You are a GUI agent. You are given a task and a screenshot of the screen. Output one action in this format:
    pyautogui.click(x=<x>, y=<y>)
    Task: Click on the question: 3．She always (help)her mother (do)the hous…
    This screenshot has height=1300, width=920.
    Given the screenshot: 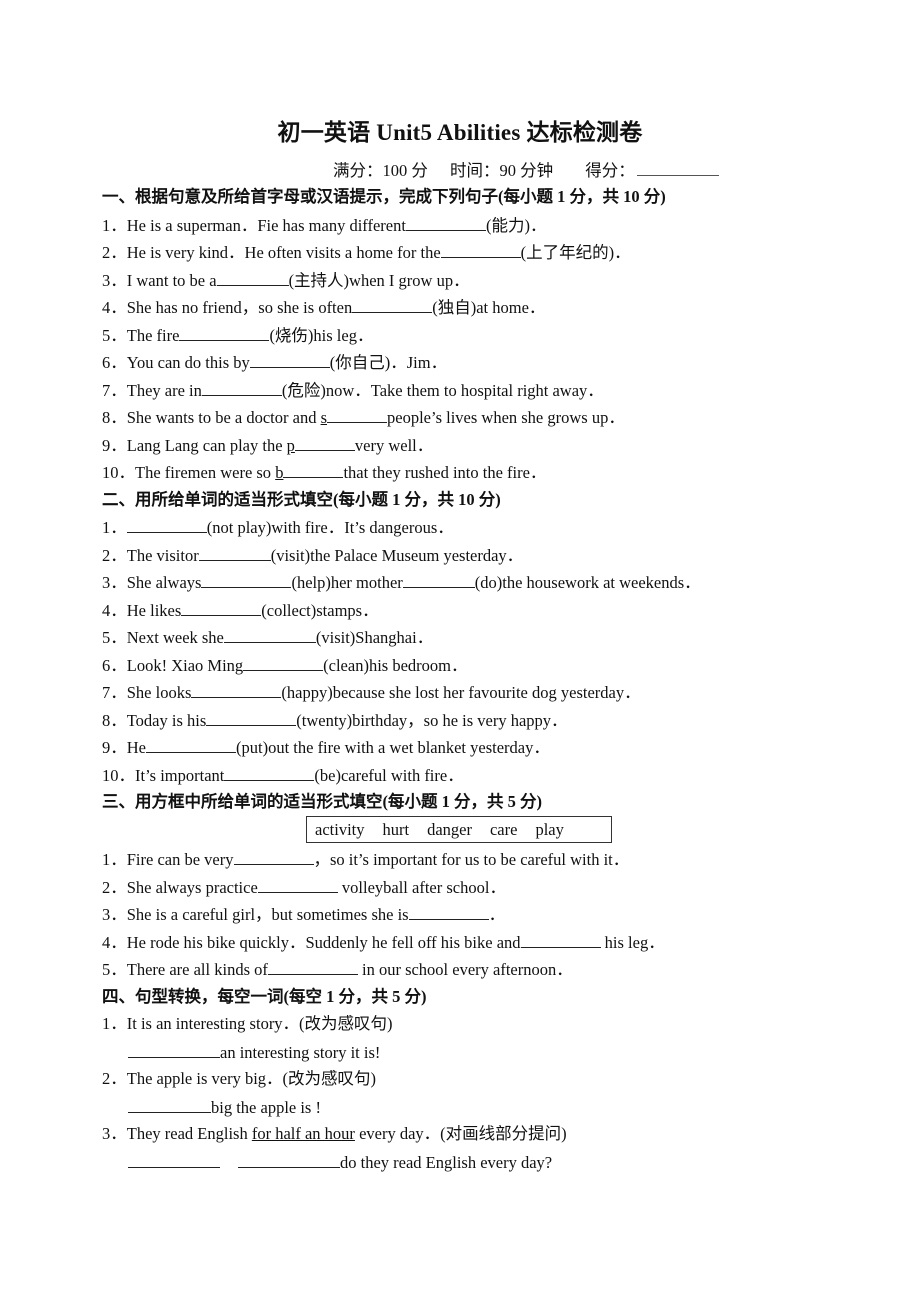 What is the action you would take?
    pyautogui.click(x=401, y=582)
    